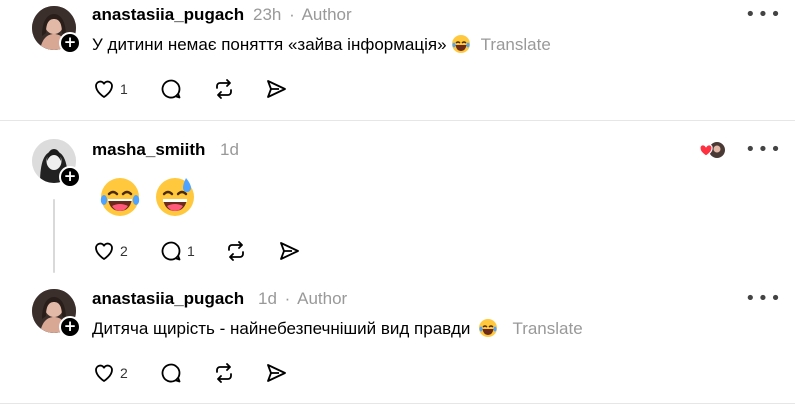 Image resolution: width=795 pixels, height=410 pixels. I want to click on username: masha_smiith, so click(148, 150).